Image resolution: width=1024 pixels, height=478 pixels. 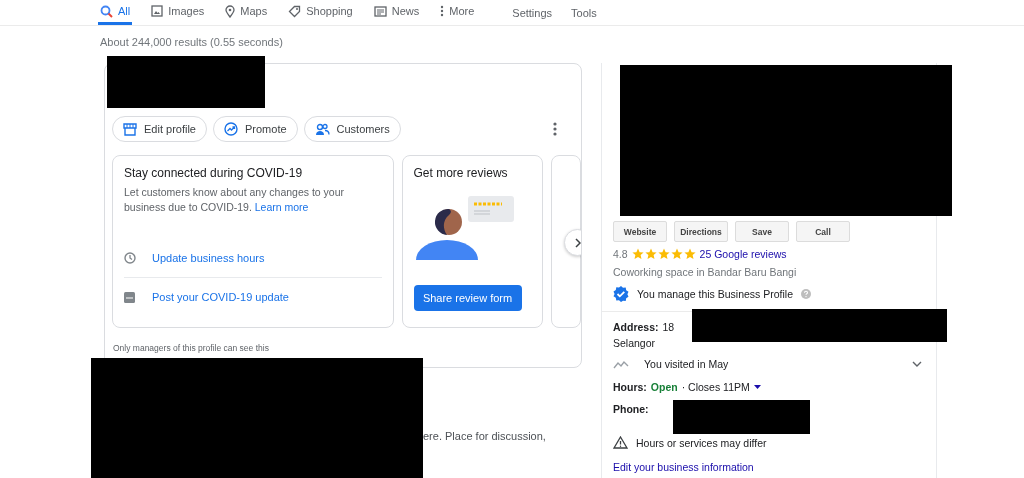 I want to click on nav-link: Settings, so click(x=532, y=12).